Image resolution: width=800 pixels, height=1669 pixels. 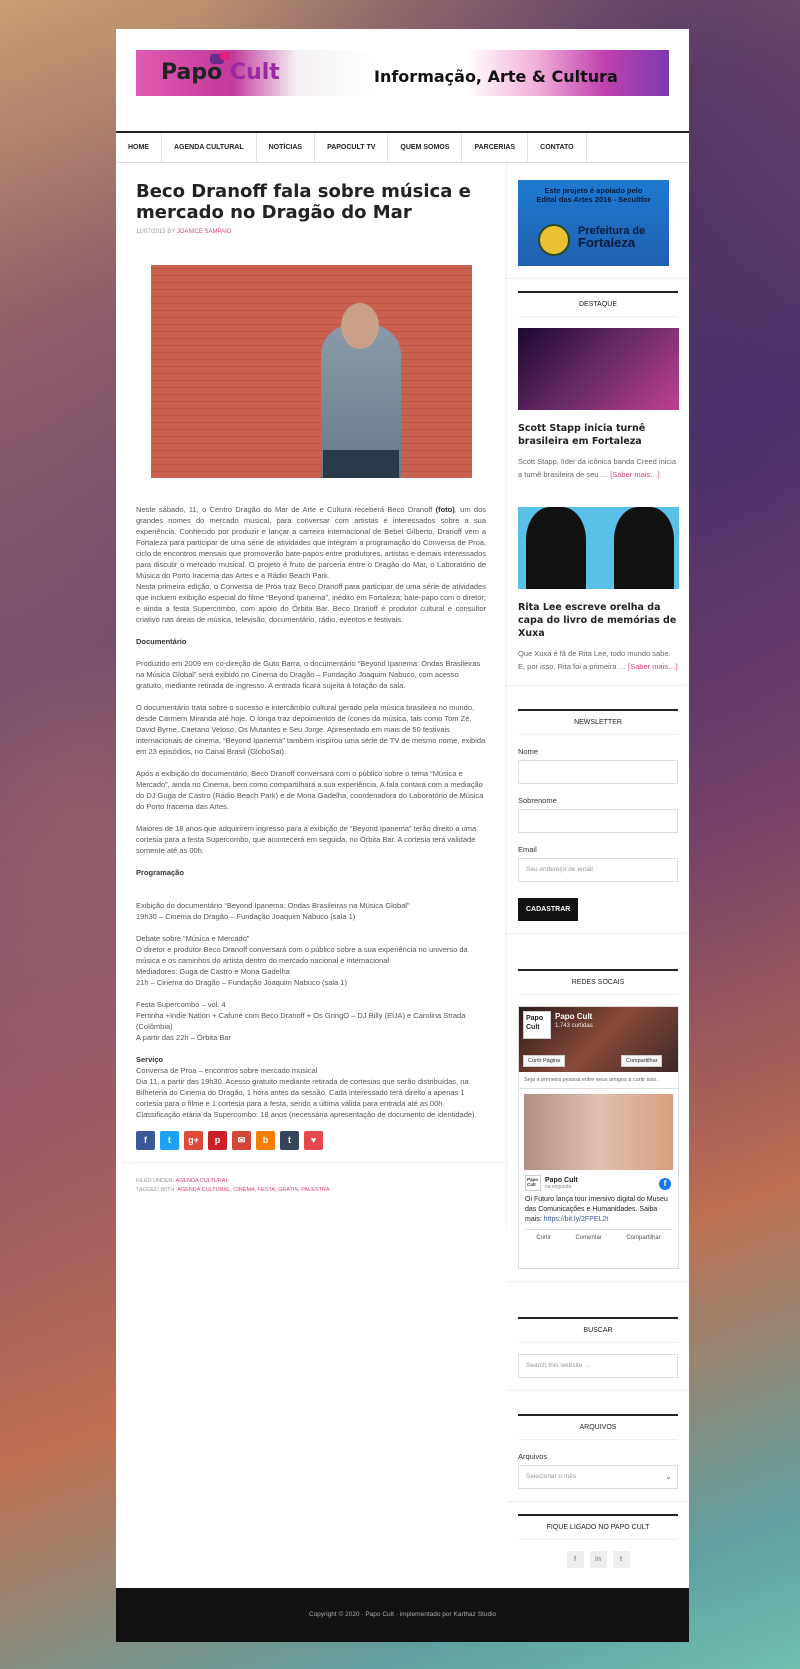 I want to click on email-input: Seu endereço de email, so click(x=598, y=870).